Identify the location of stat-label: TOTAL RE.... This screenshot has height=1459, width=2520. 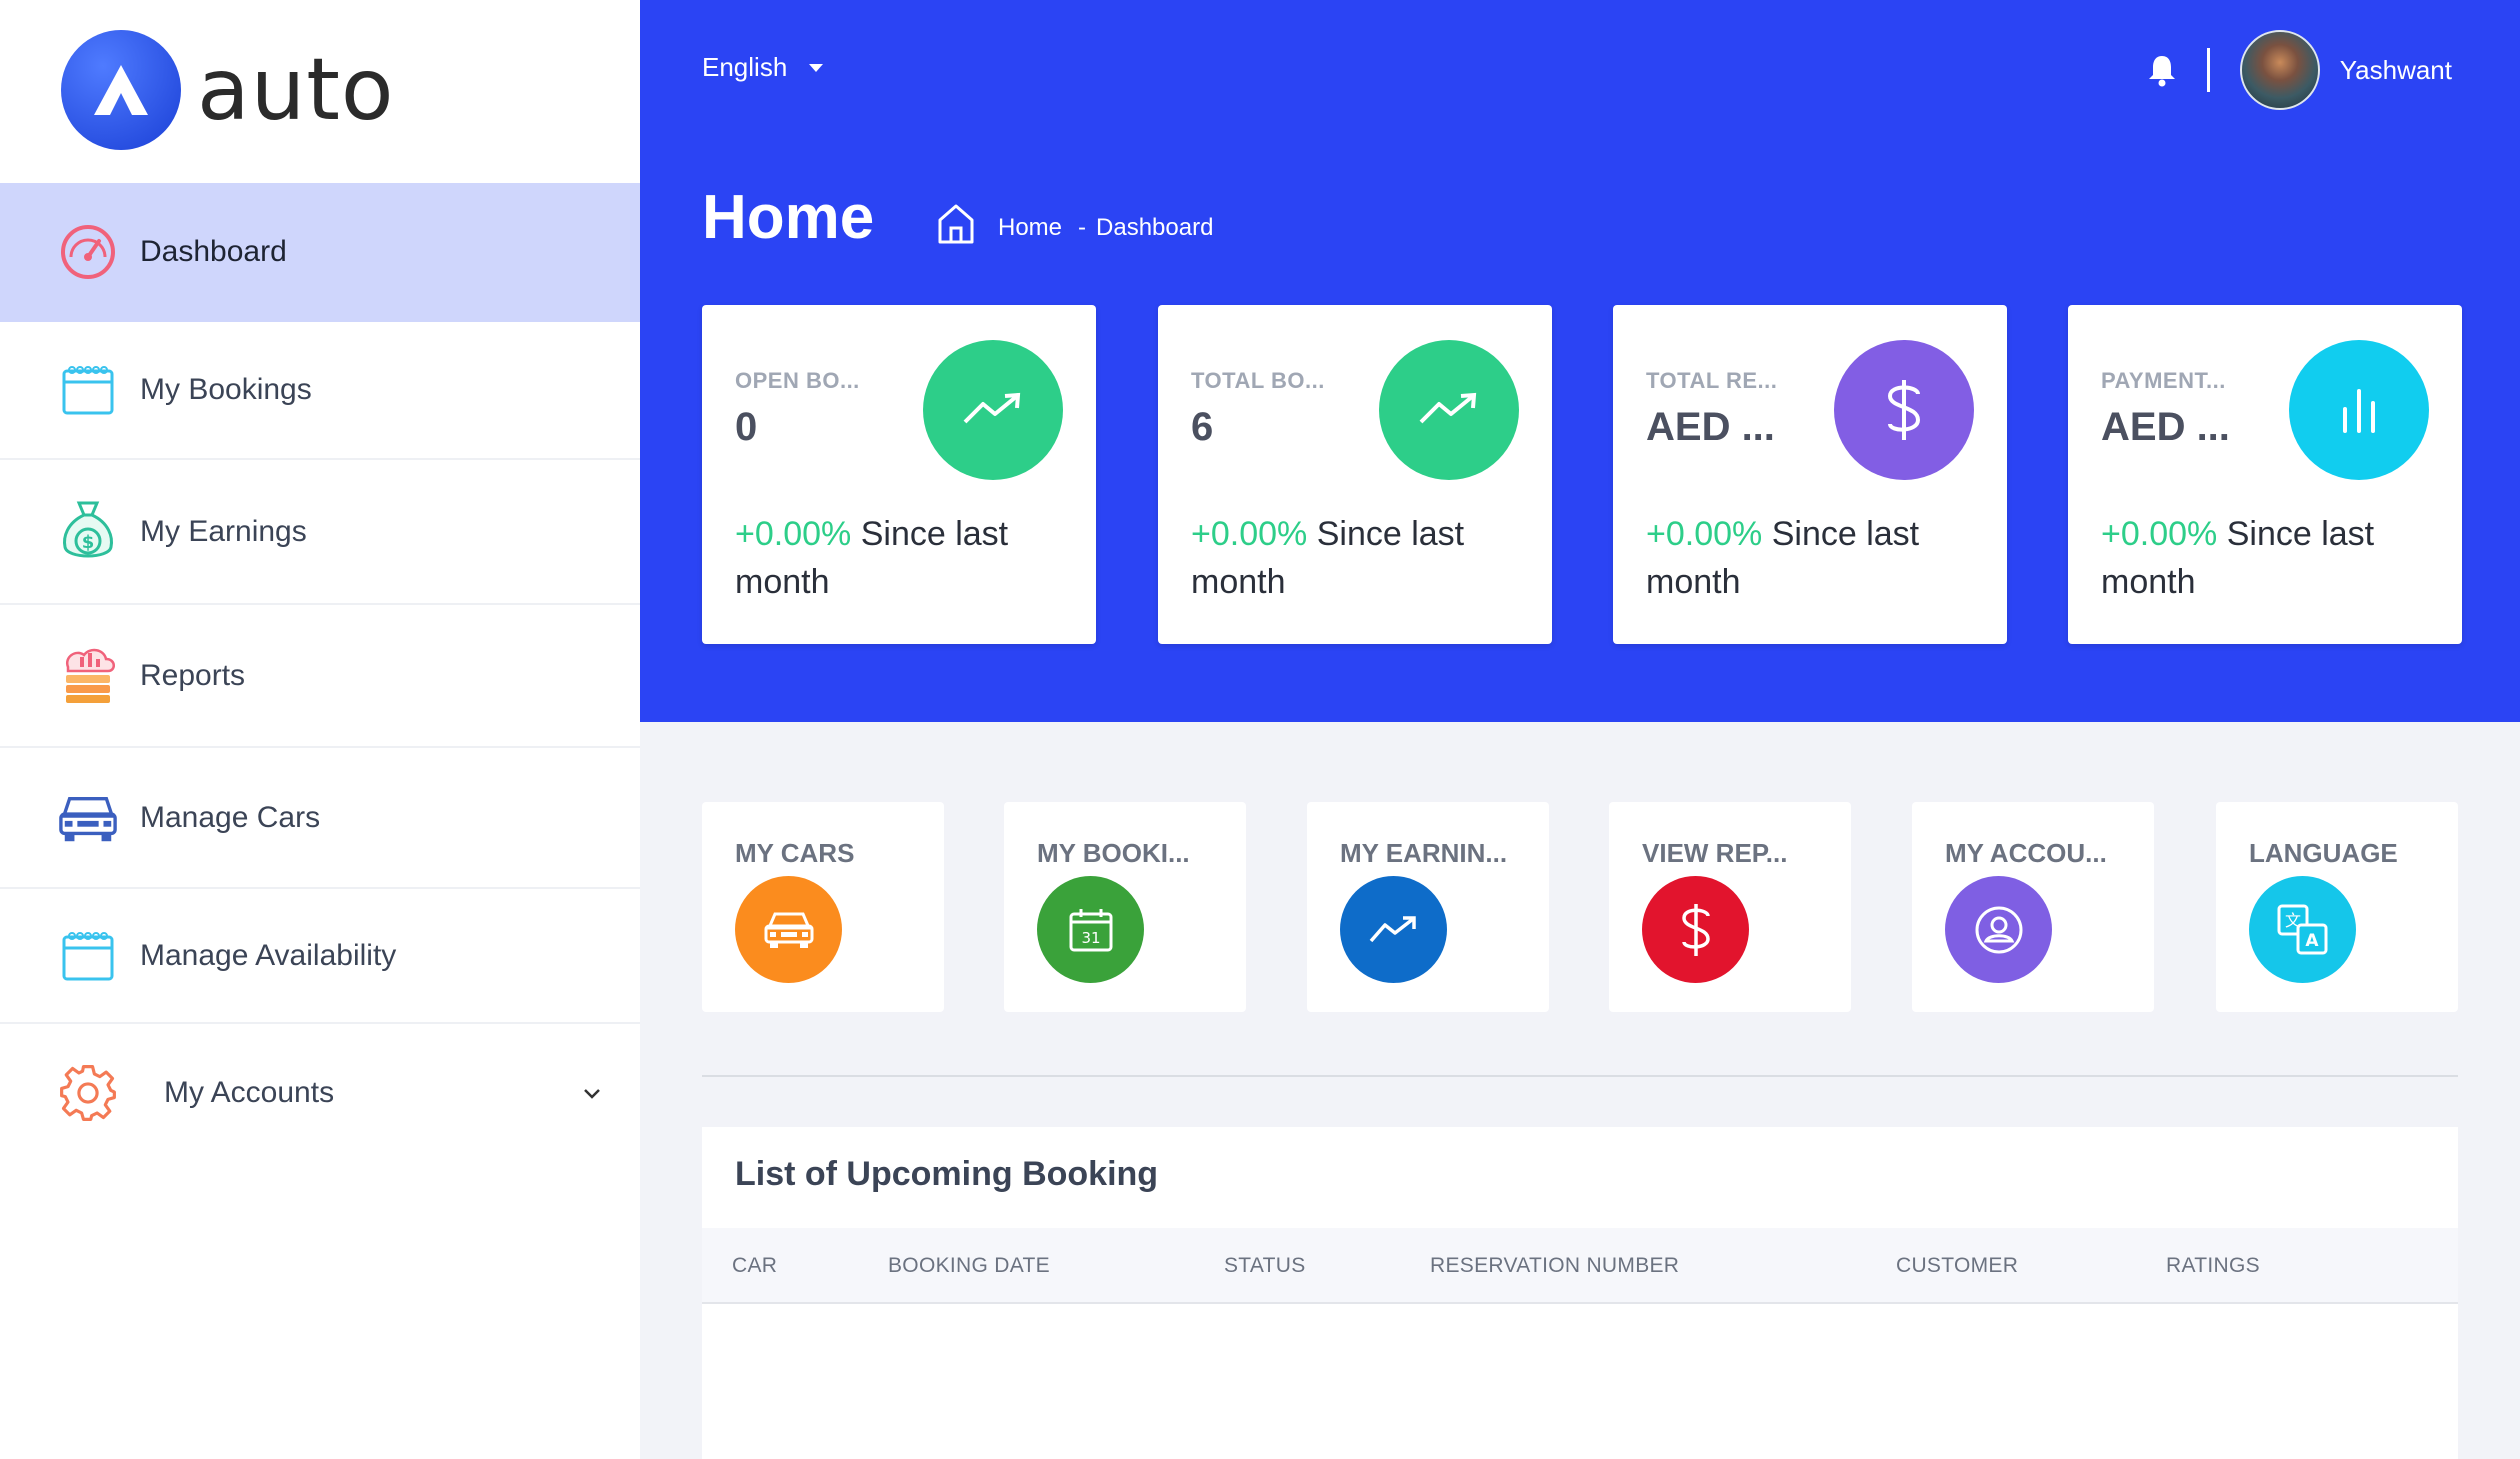
(1712, 380).